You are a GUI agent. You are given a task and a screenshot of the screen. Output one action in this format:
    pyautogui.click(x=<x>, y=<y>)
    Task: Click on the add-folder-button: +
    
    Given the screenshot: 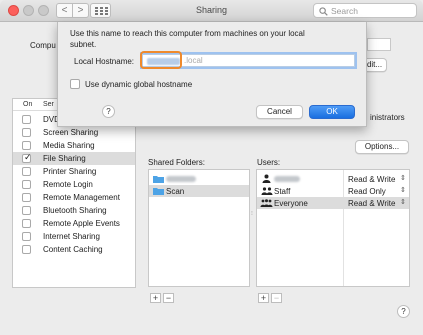 What is the action you would take?
    pyautogui.click(x=155, y=298)
    